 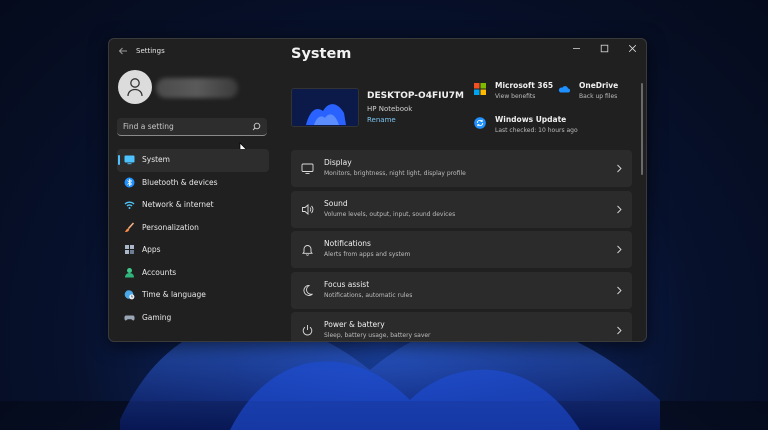 What do you see at coordinates (193, 273) in the screenshot?
I see `sidebar-item-accounts: Accounts` at bounding box center [193, 273].